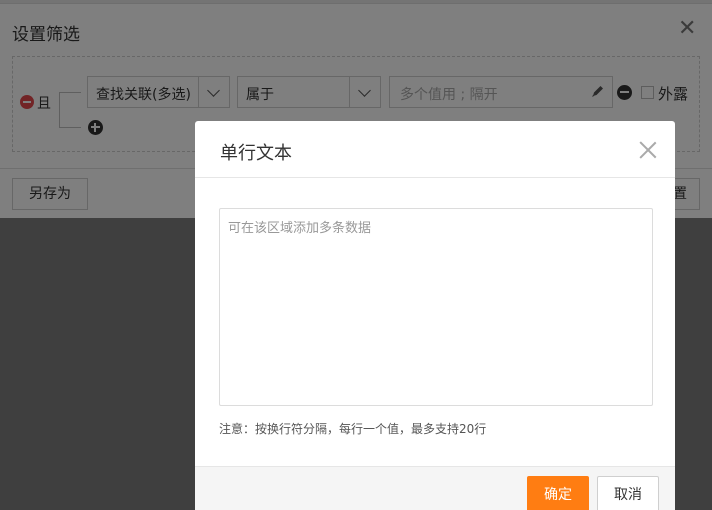 This screenshot has height=510, width=712. Describe the element at coordinates (435, 488) in the screenshot. I see `modal-footer: 确定 取消` at that location.